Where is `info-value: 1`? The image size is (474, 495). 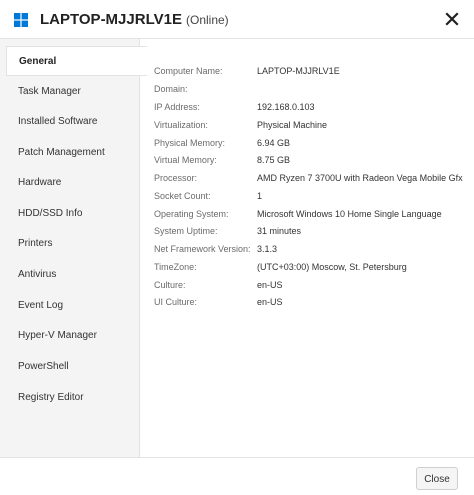 info-value: 1 is located at coordinates (260, 196).